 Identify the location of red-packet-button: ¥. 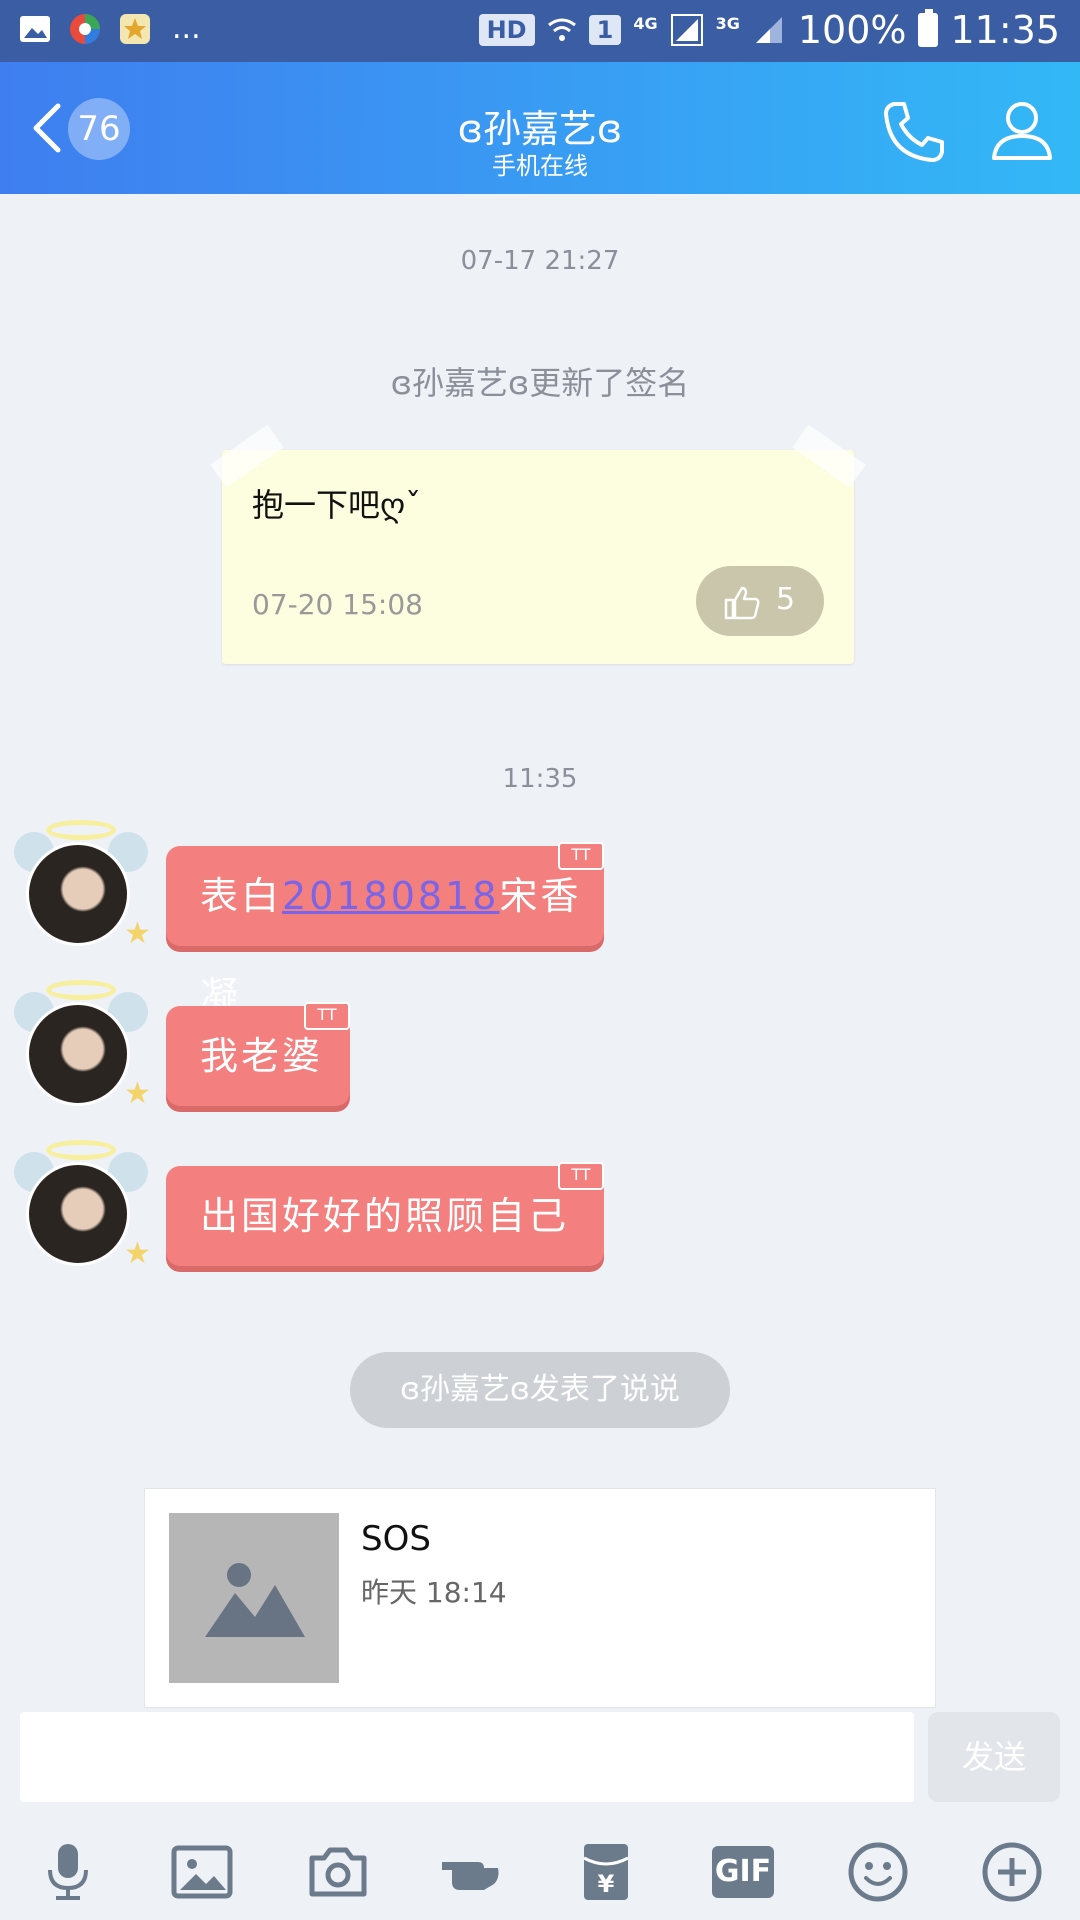
(606, 1872).